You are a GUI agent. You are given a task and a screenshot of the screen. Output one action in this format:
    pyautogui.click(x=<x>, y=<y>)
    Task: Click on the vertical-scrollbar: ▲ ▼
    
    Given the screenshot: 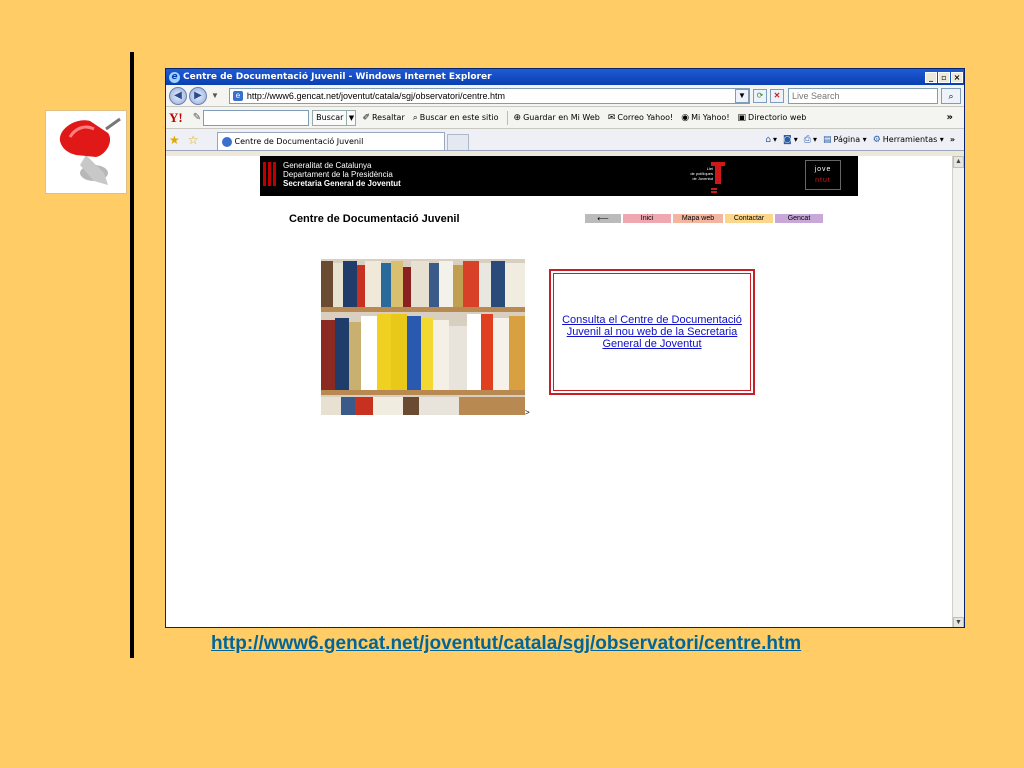 What is the action you would take?
    pyautogui.click(x=958, y=391)
    